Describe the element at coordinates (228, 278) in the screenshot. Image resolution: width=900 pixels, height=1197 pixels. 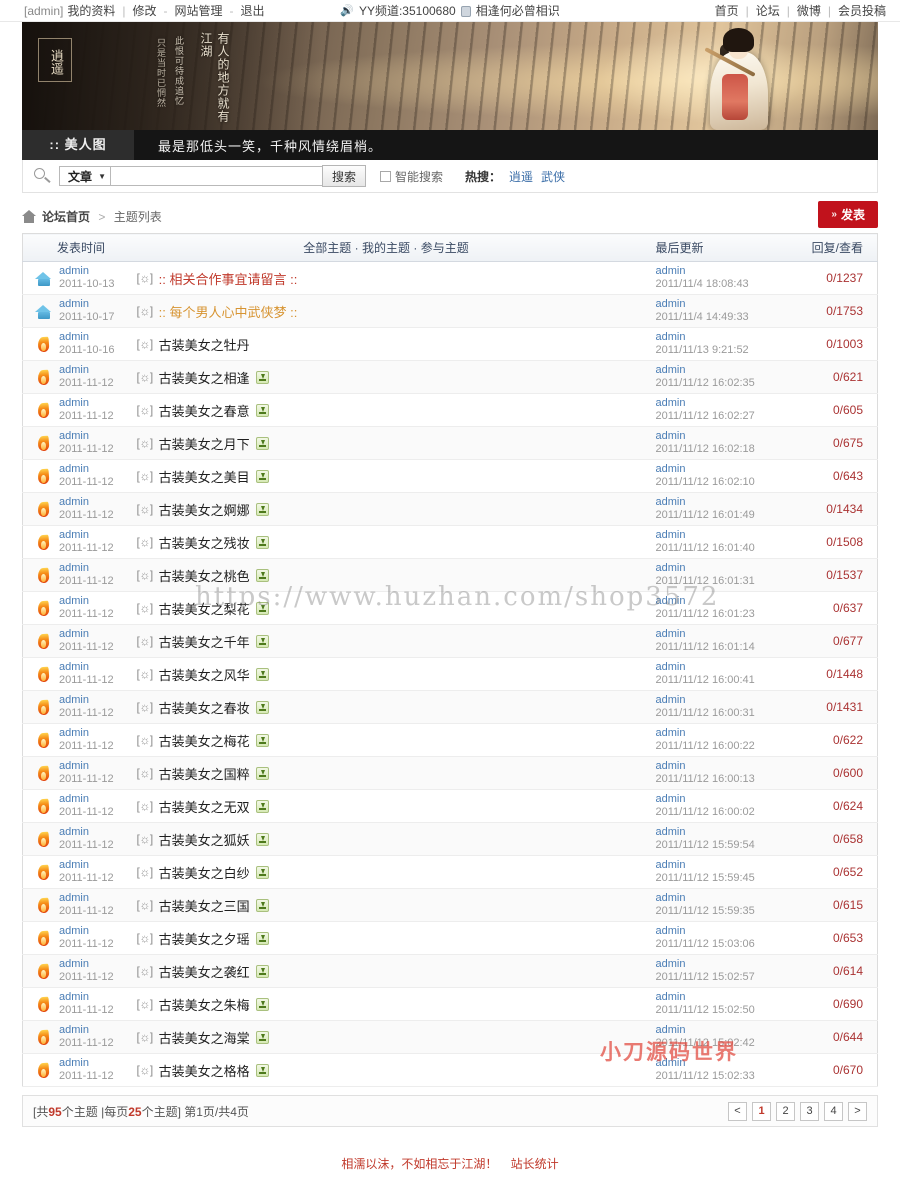
I see `topic-title-link: :: 相关合作事宜请留言 ::` at that location.